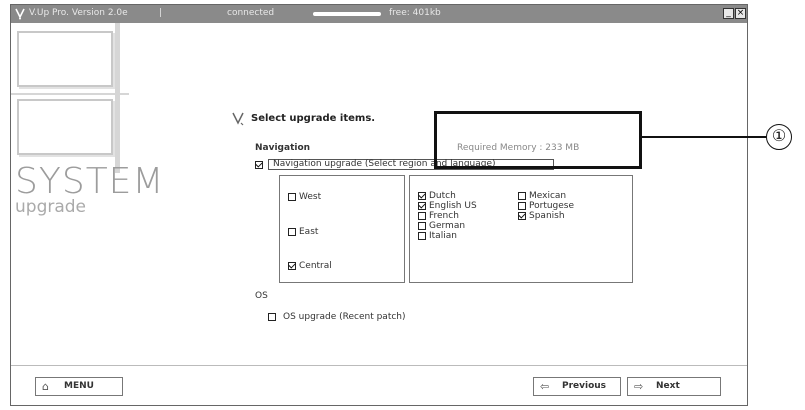  Describe the element at coordinates (639, 386) in the screenshot. I see `arrow-right-icon: ⇨` at that location.